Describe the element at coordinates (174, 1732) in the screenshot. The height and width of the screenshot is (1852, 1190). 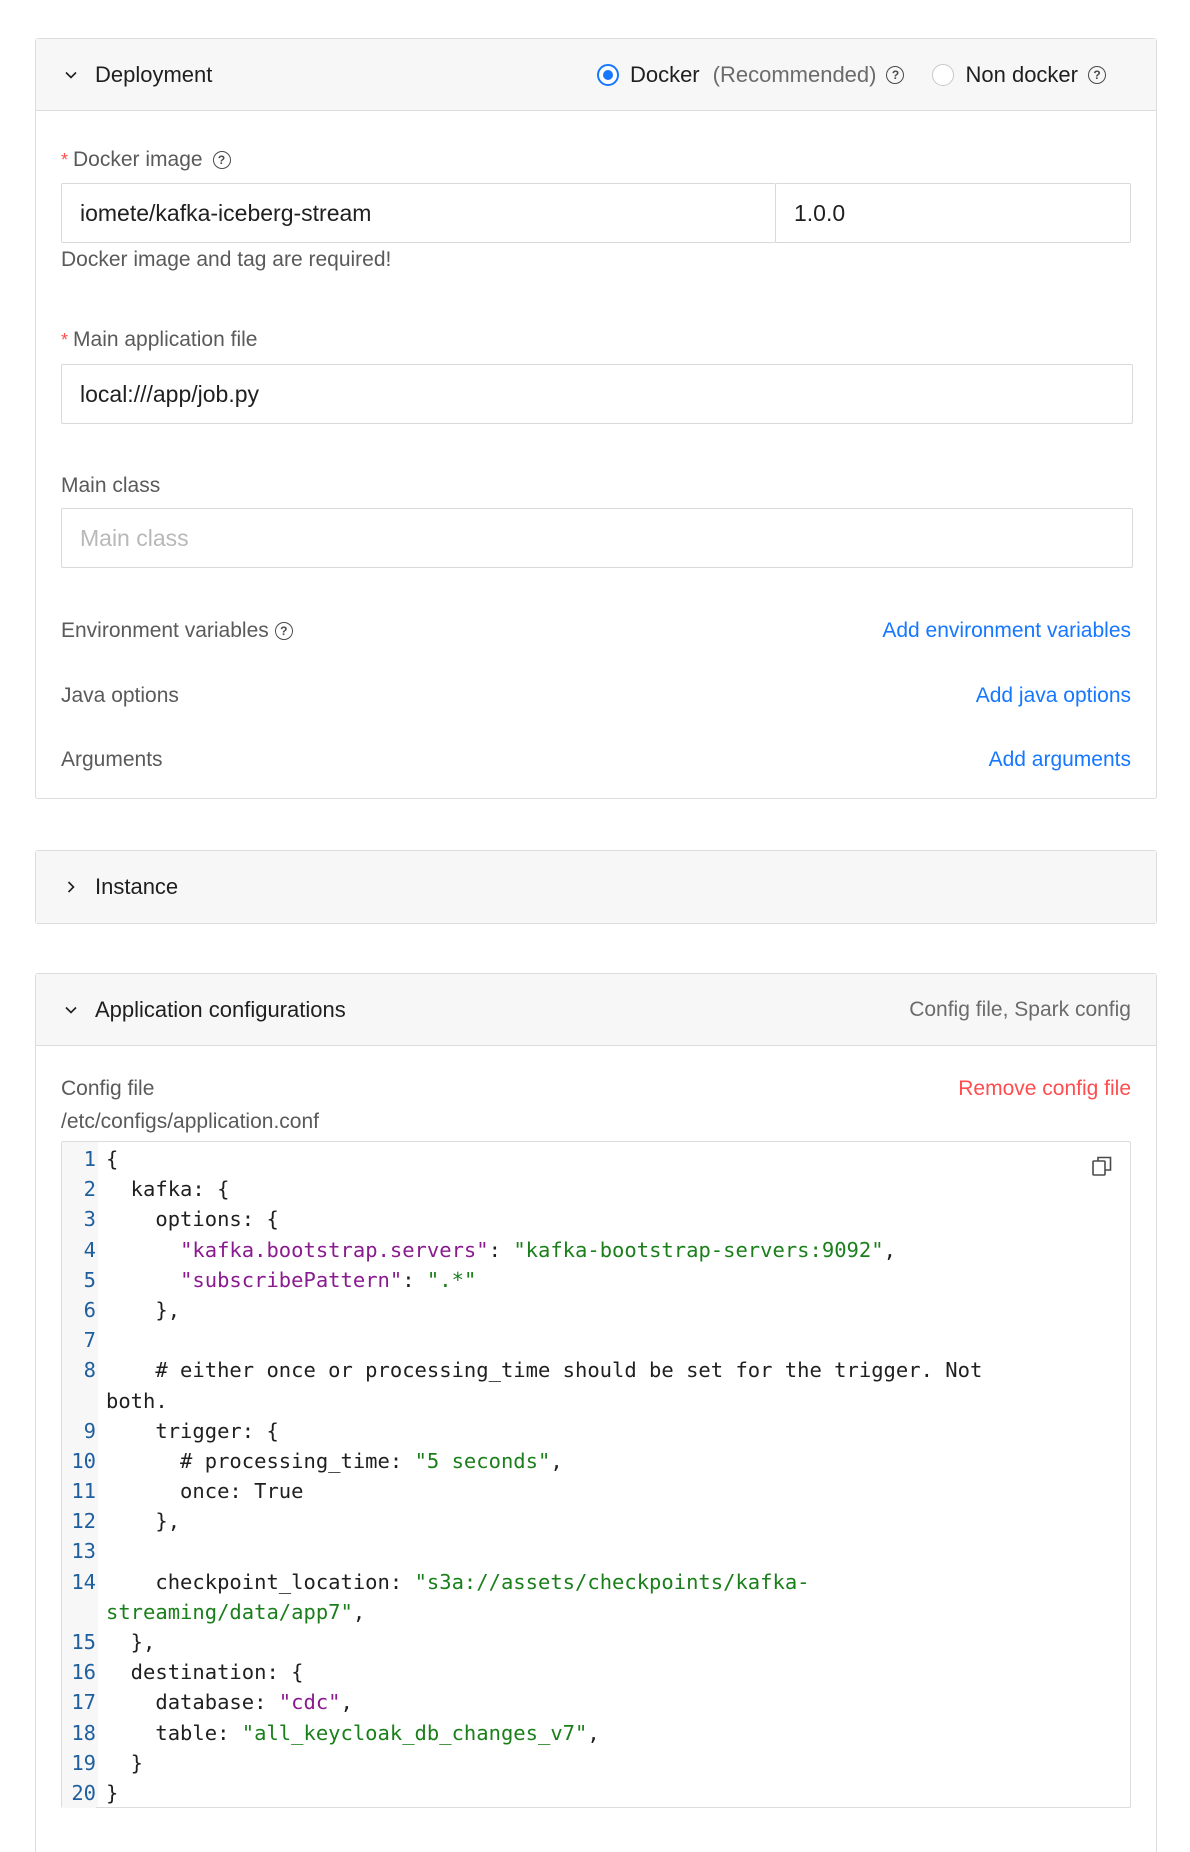
I see `code-plain-token: table:` at that location.